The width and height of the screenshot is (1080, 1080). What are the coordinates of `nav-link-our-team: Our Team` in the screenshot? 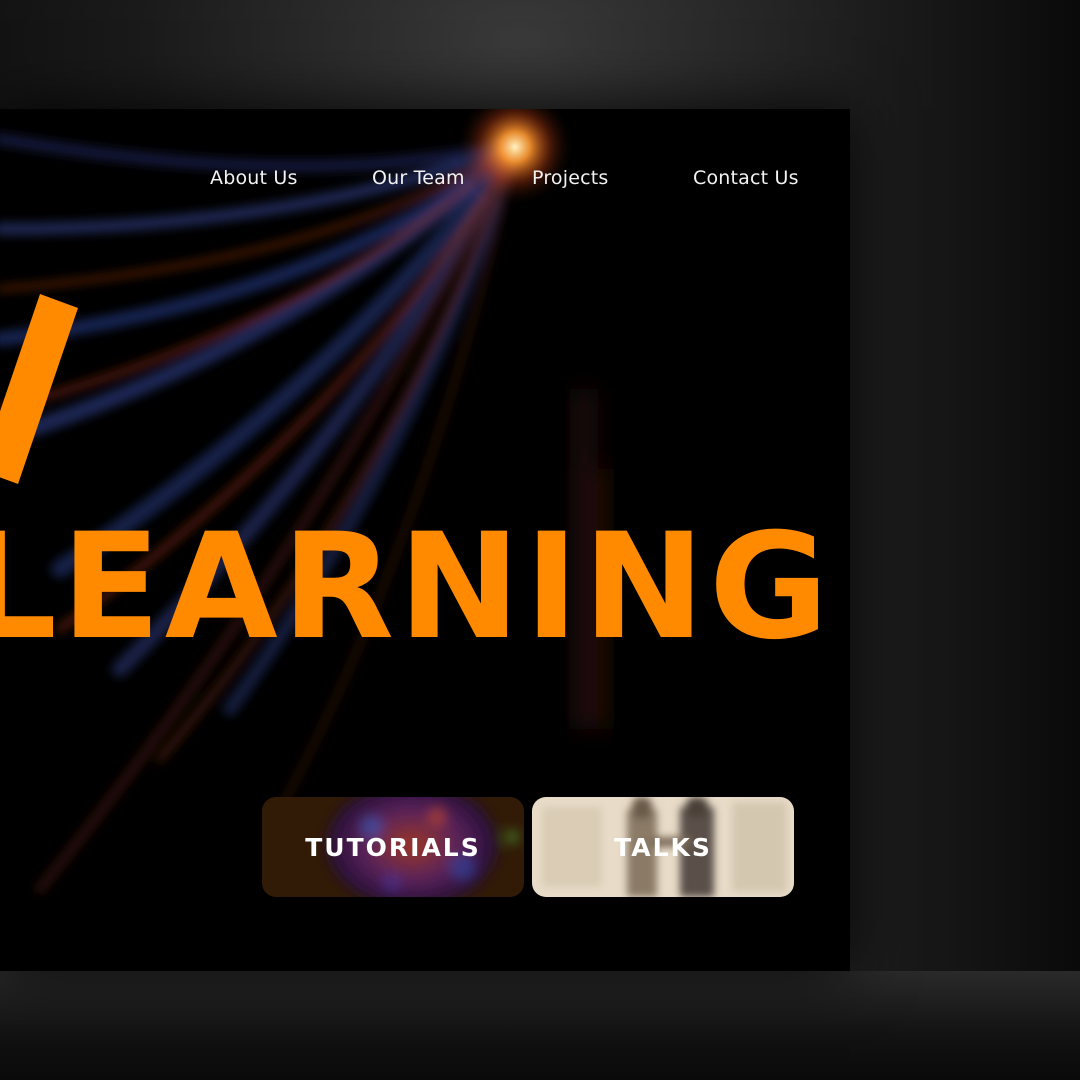 It's located at (418, 178).